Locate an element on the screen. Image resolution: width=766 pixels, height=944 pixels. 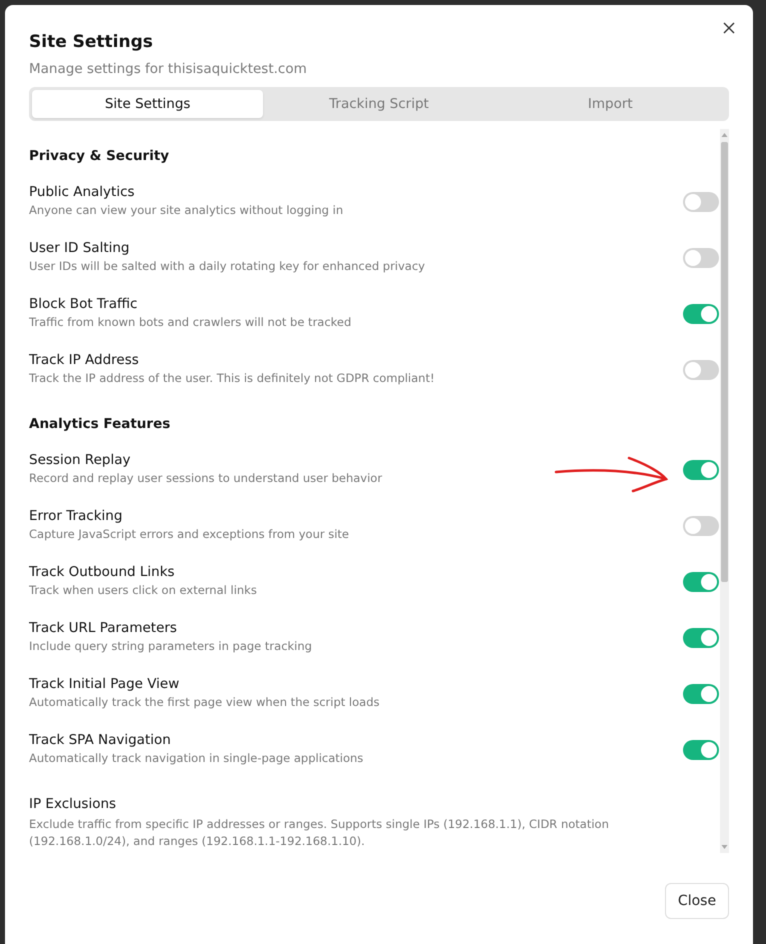
close-icon is located at coordinates (729, 28).